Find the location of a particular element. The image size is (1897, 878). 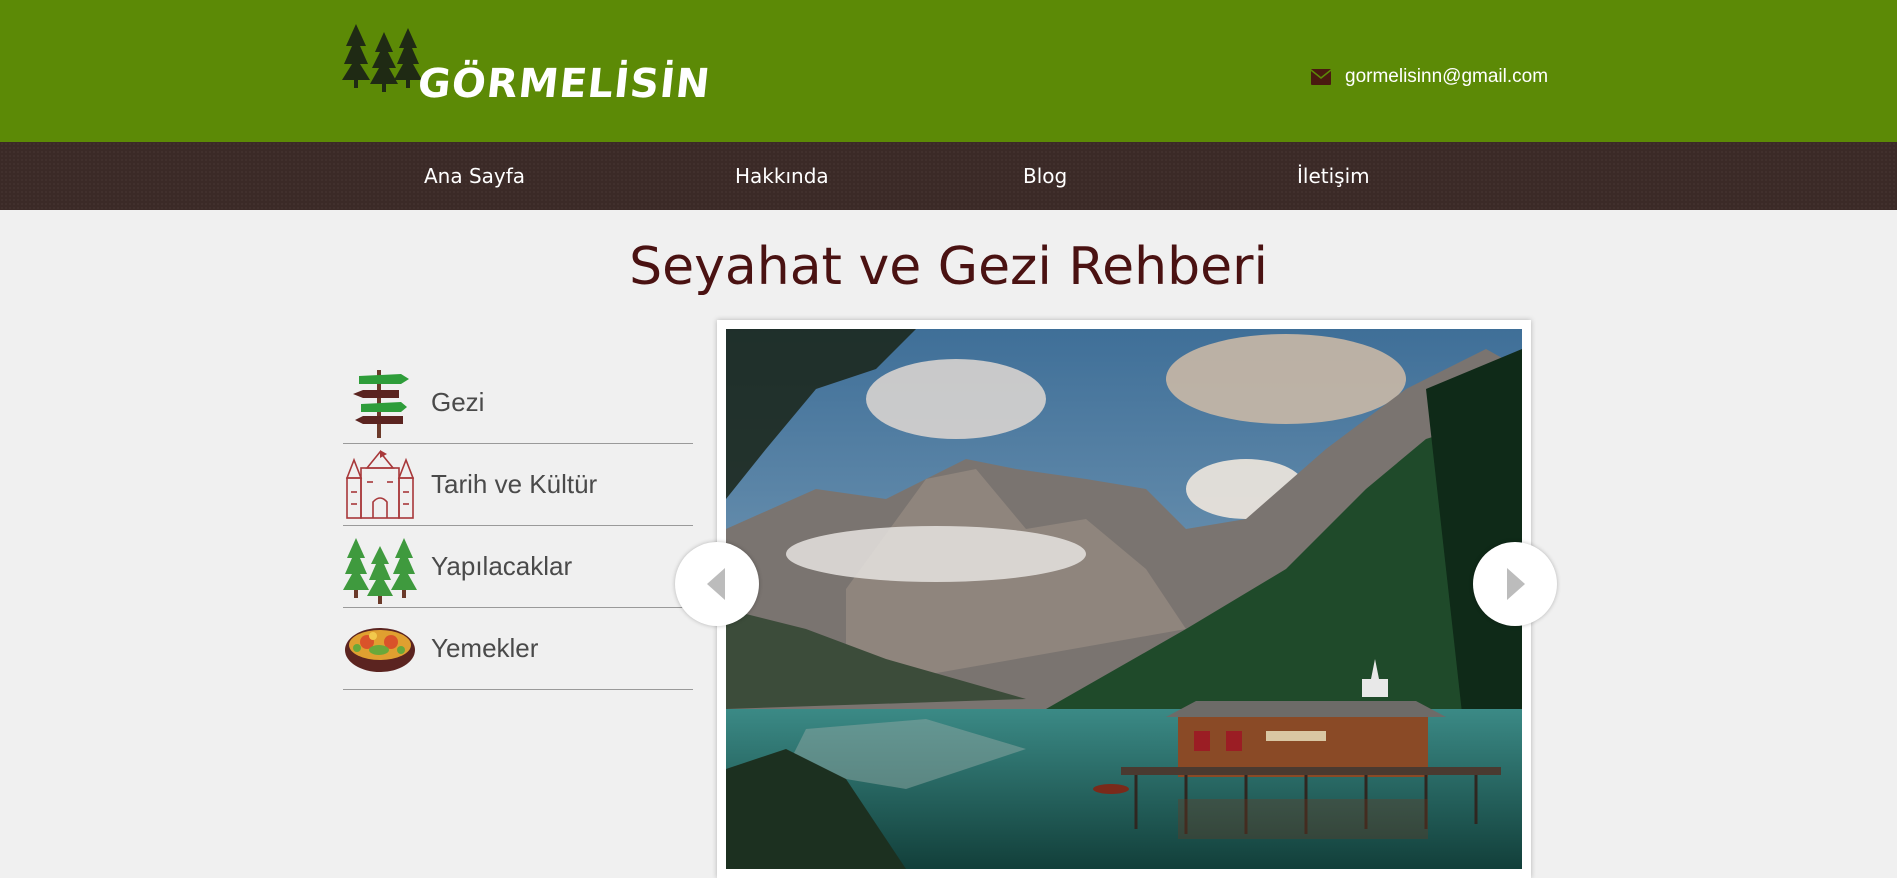

slider-next-button is located at coordinates (1515, 584).